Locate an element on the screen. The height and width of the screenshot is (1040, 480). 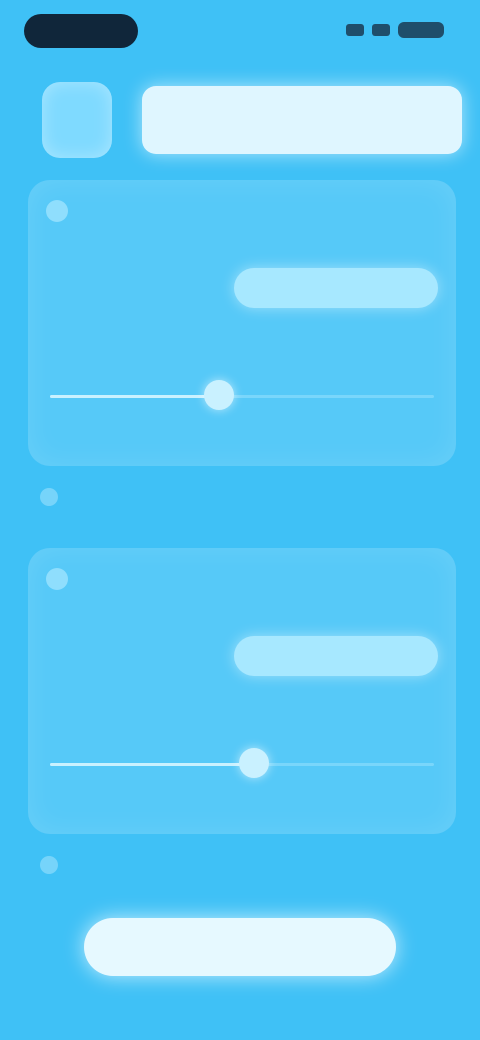
status-icons is located at coordinates (395, 30).